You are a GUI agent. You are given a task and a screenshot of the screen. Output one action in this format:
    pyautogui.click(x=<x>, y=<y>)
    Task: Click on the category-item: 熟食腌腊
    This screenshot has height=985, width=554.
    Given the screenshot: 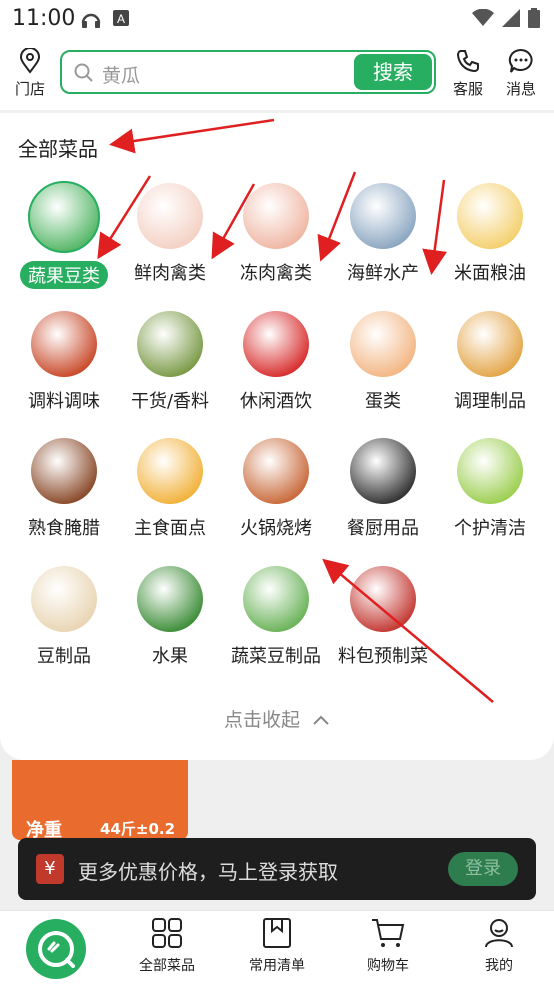 What is the action you would take?
    pyautogui.click(x=64, y=489)
    